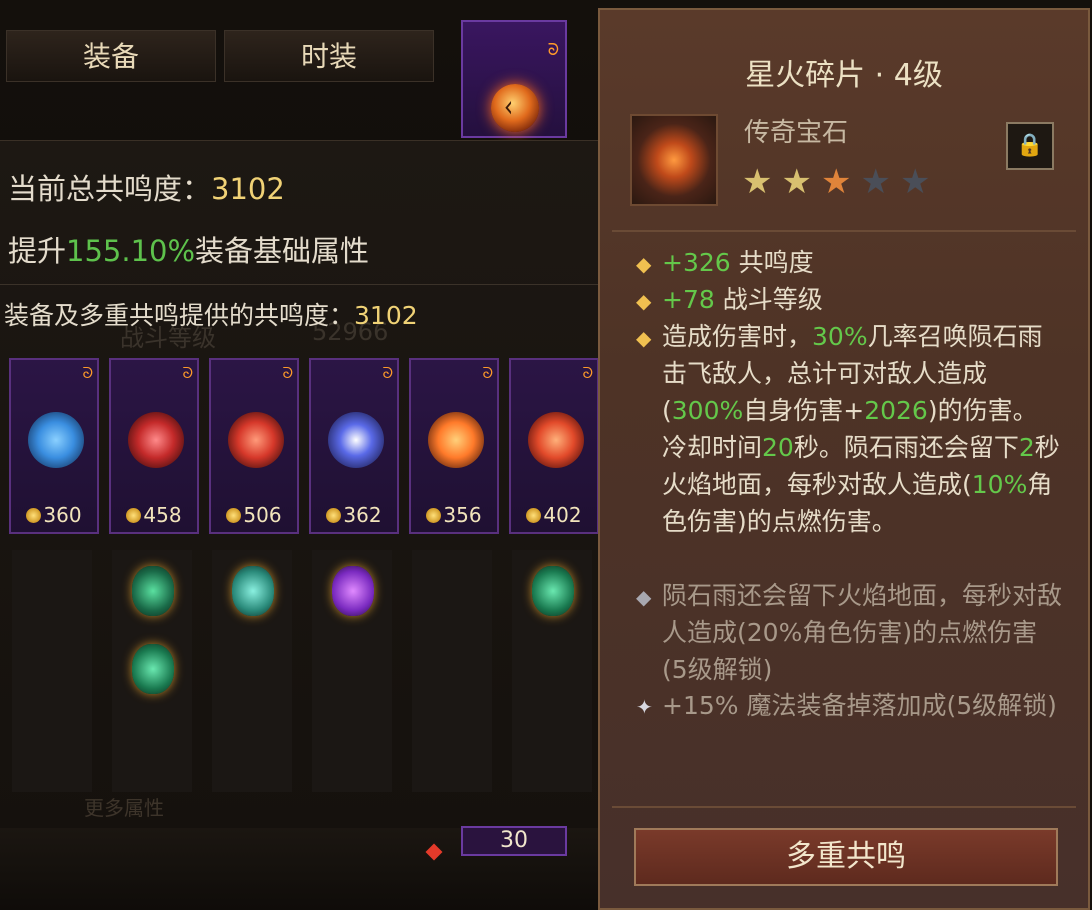 The height and width of the screenshot is (910, 1092). I want to click on total-resonance-label: 当前总共鸣度：, so click(110, 189).